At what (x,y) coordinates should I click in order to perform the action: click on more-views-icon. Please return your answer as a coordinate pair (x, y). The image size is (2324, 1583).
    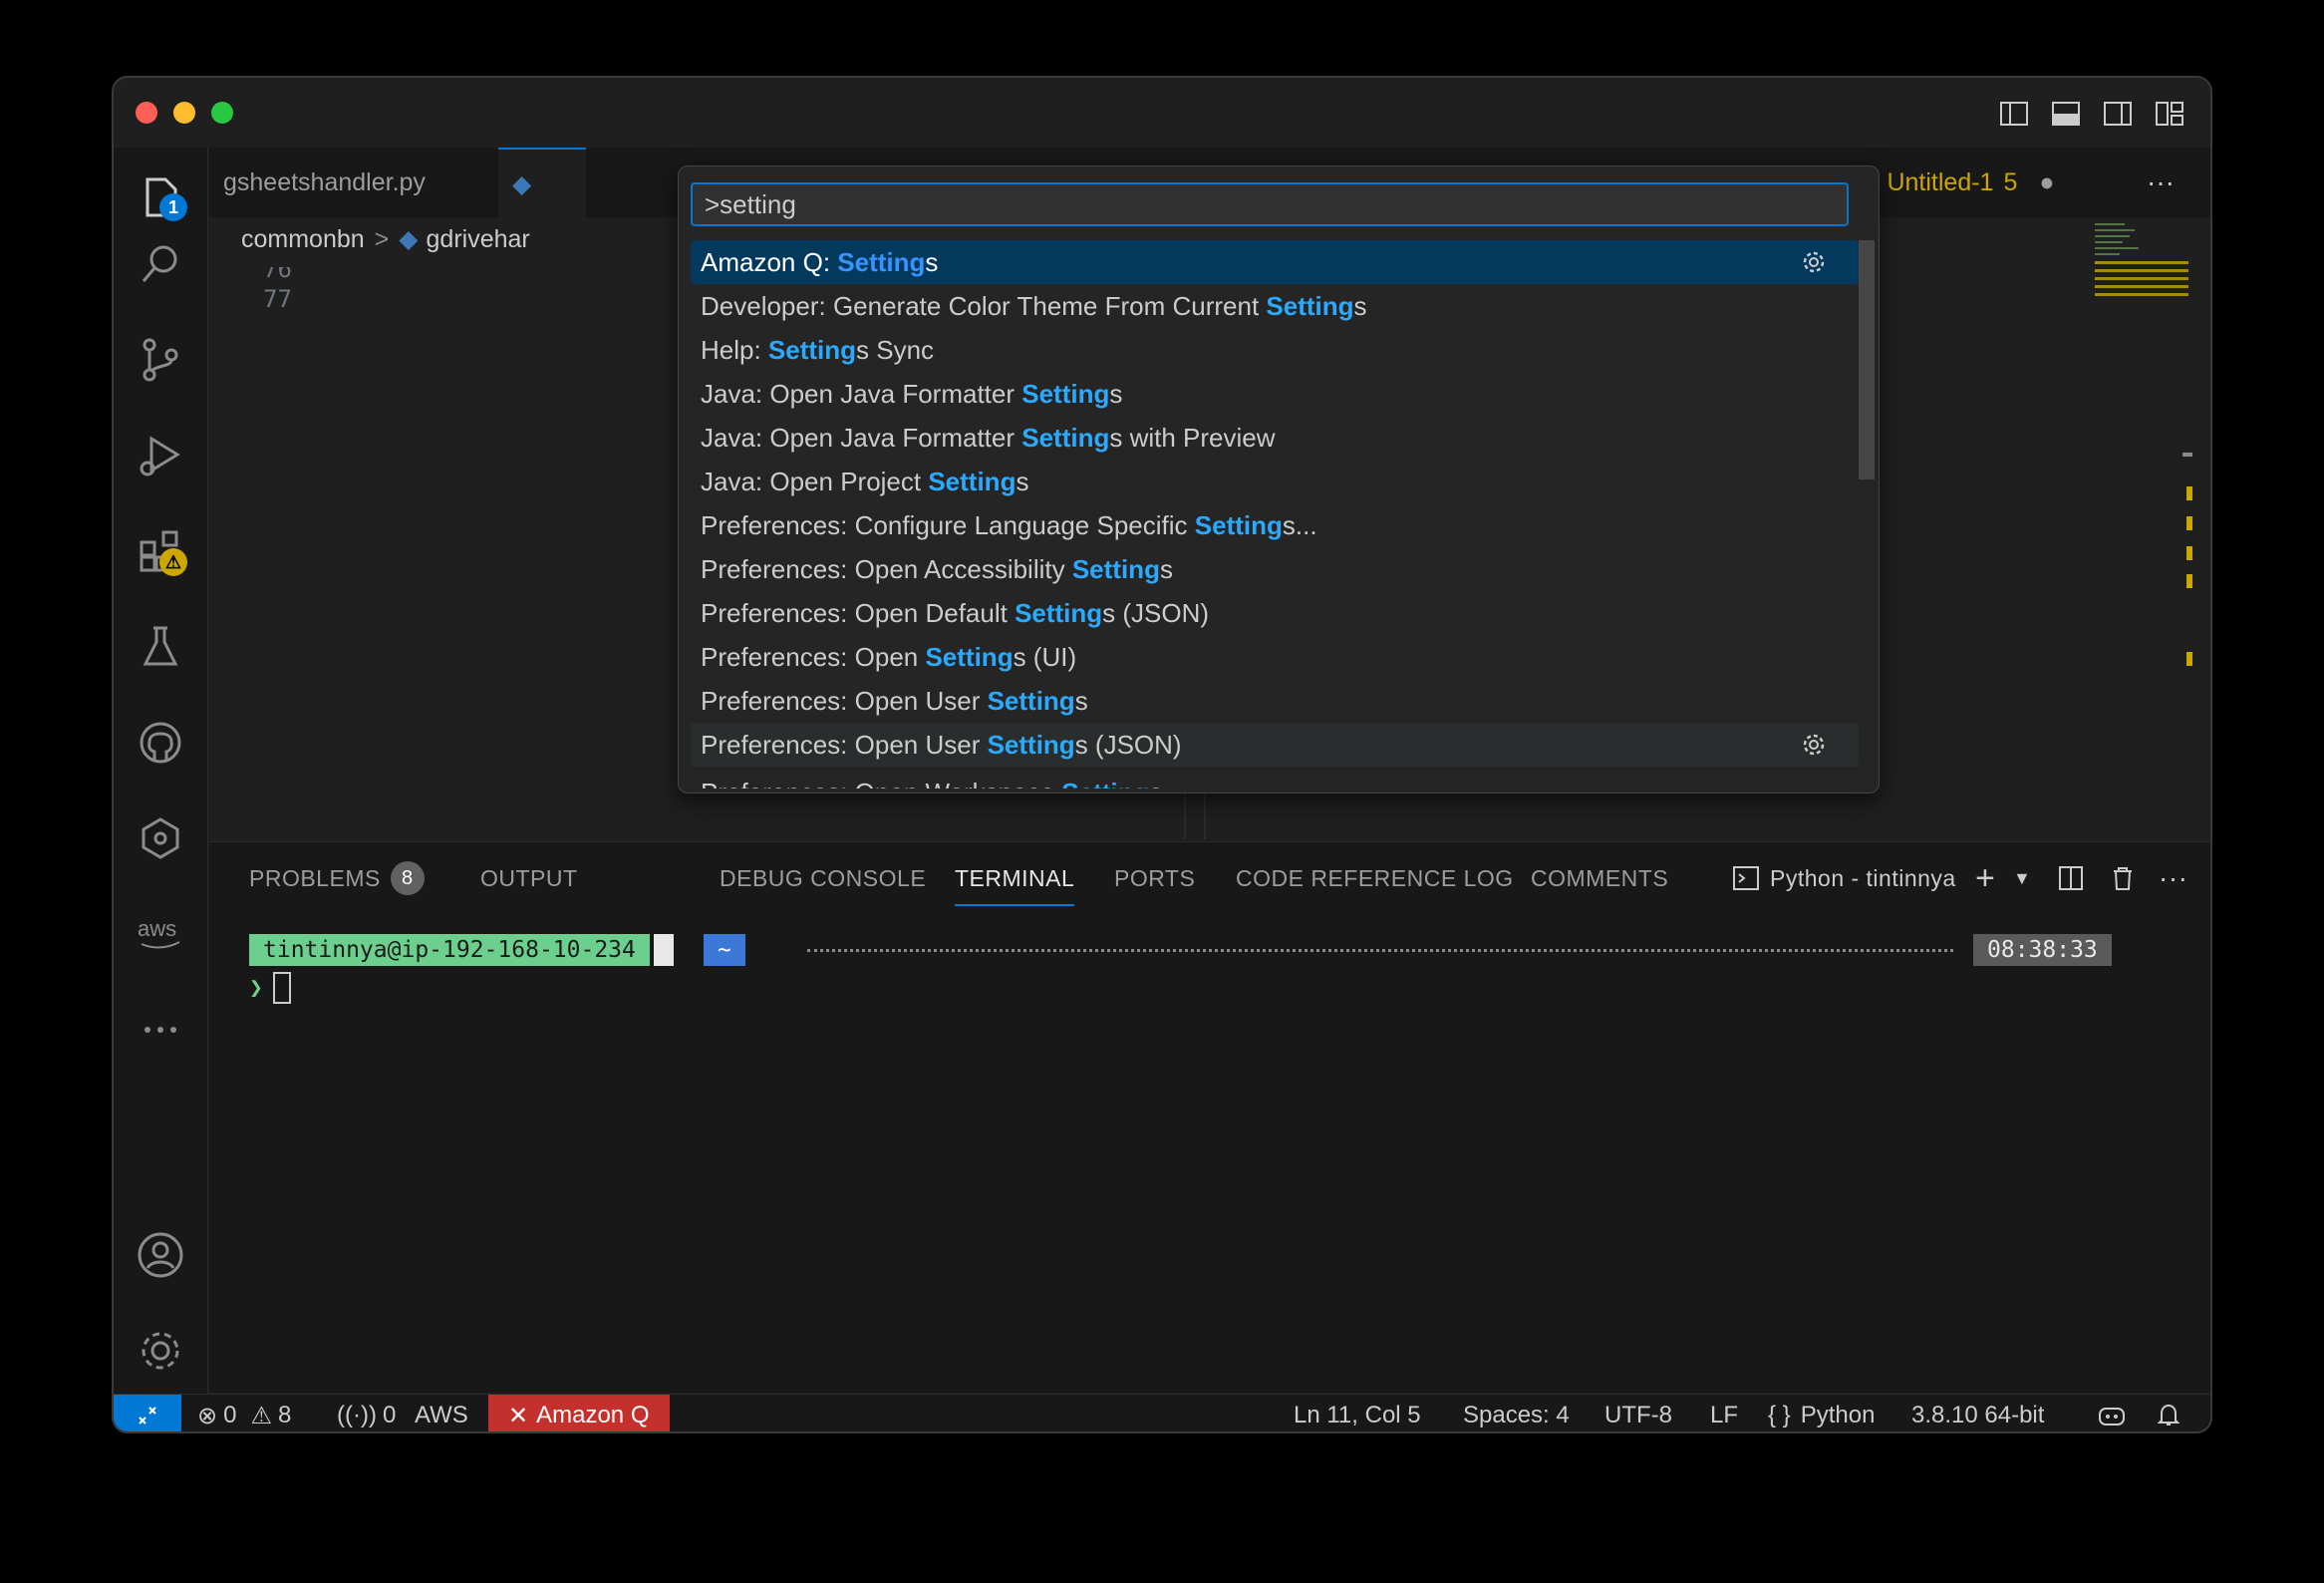
    Looking at the image, I should click on (160, 1030).